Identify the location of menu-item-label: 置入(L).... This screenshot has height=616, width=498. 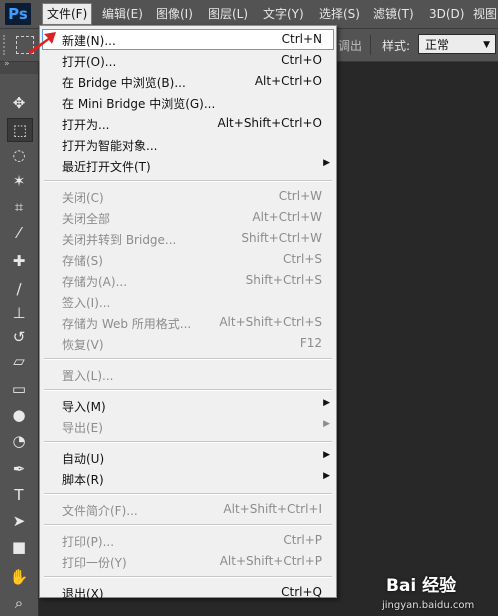
(88, 376).